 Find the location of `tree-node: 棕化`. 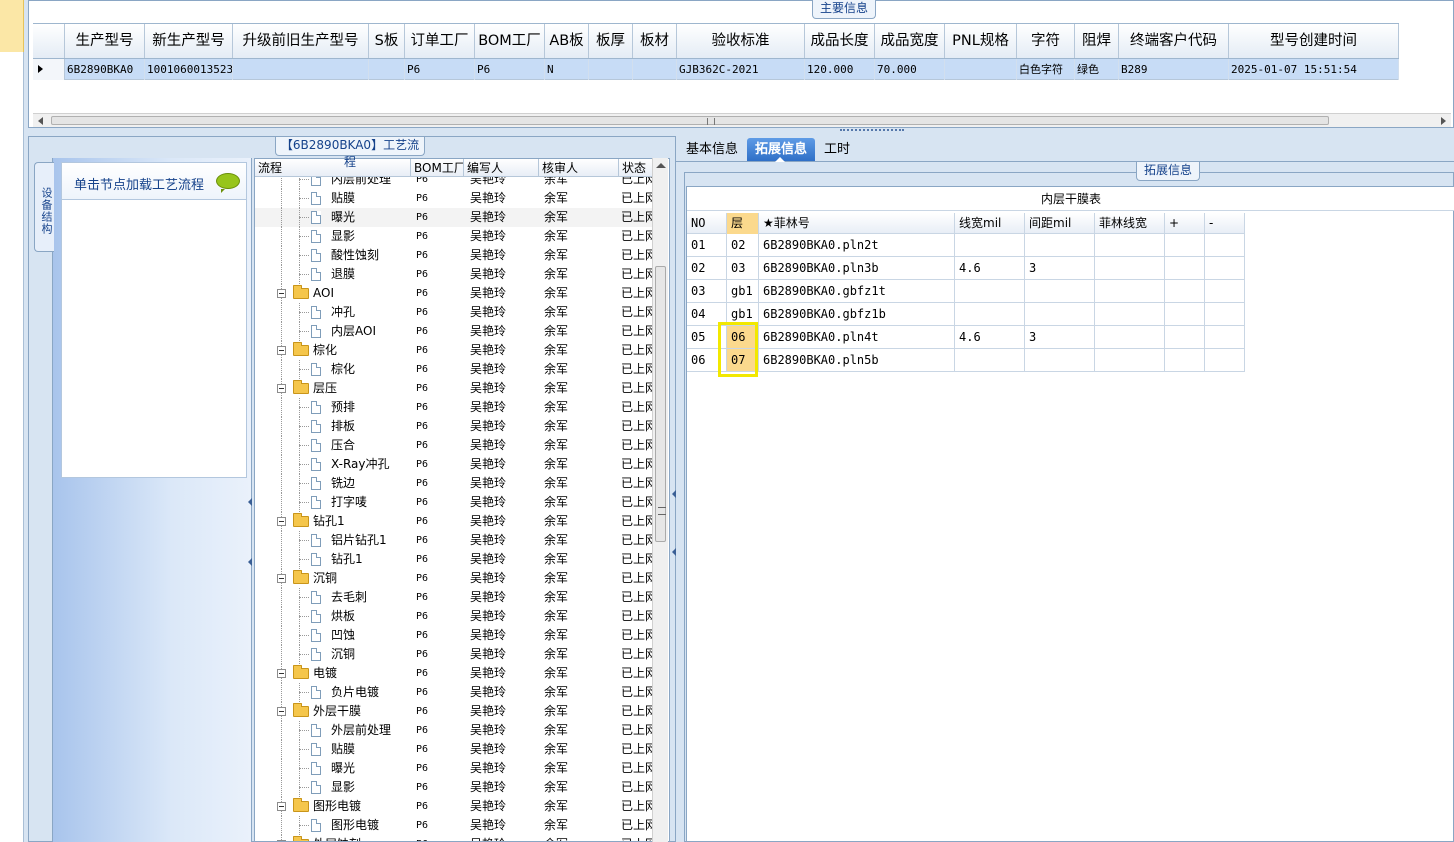

tree-node: 棕化 is located at coordinates (333, 350).